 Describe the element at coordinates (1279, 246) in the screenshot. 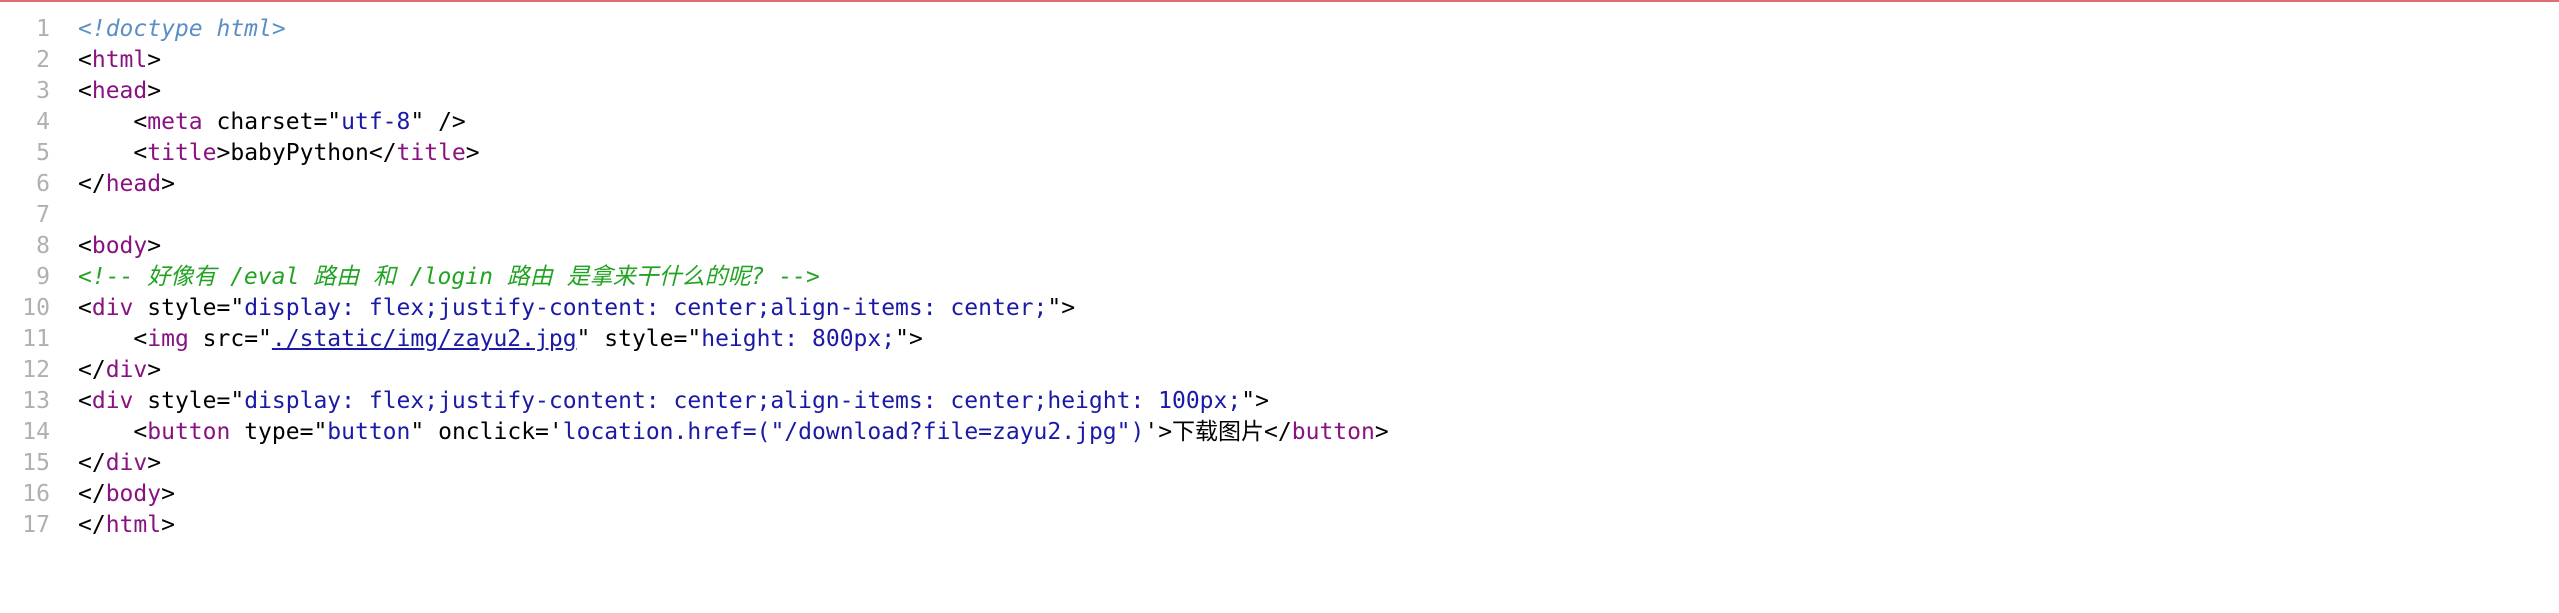

I see `source-line: 8 <body>` at that location.